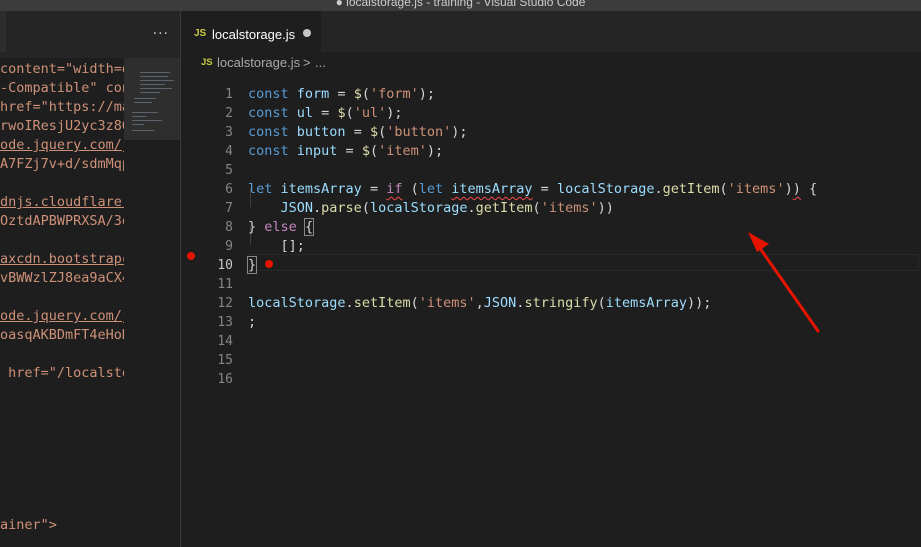 Image resolution: width=921 pixels, height=547 pixels. I want to click on code-token: ainer">, so click(28, 525).